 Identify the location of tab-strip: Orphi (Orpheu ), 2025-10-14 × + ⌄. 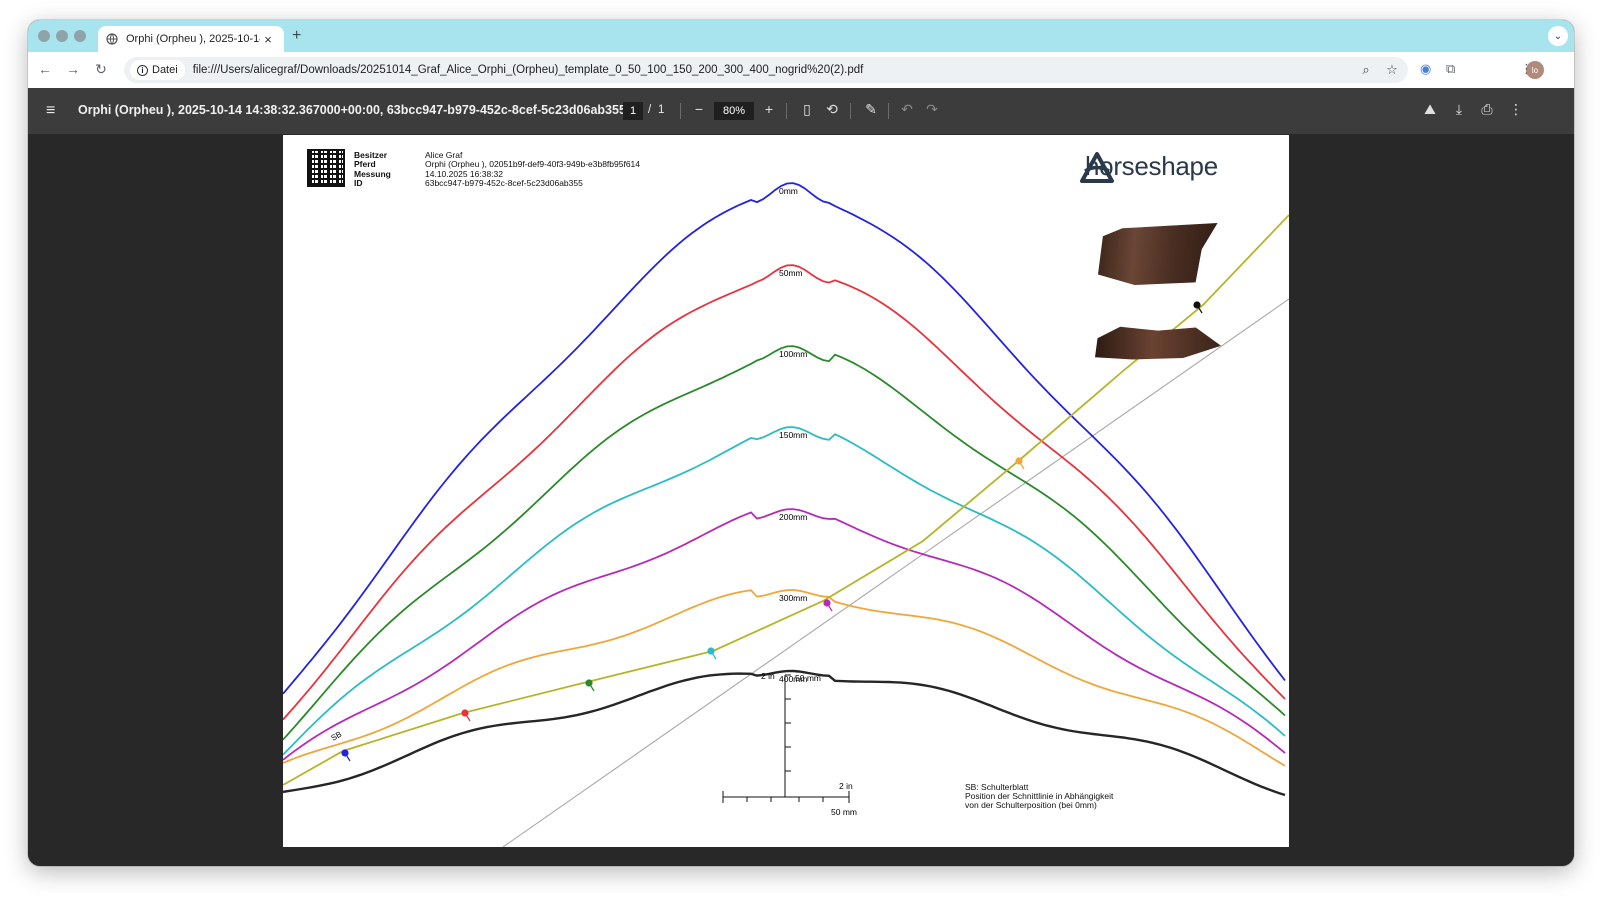
(801, 36).